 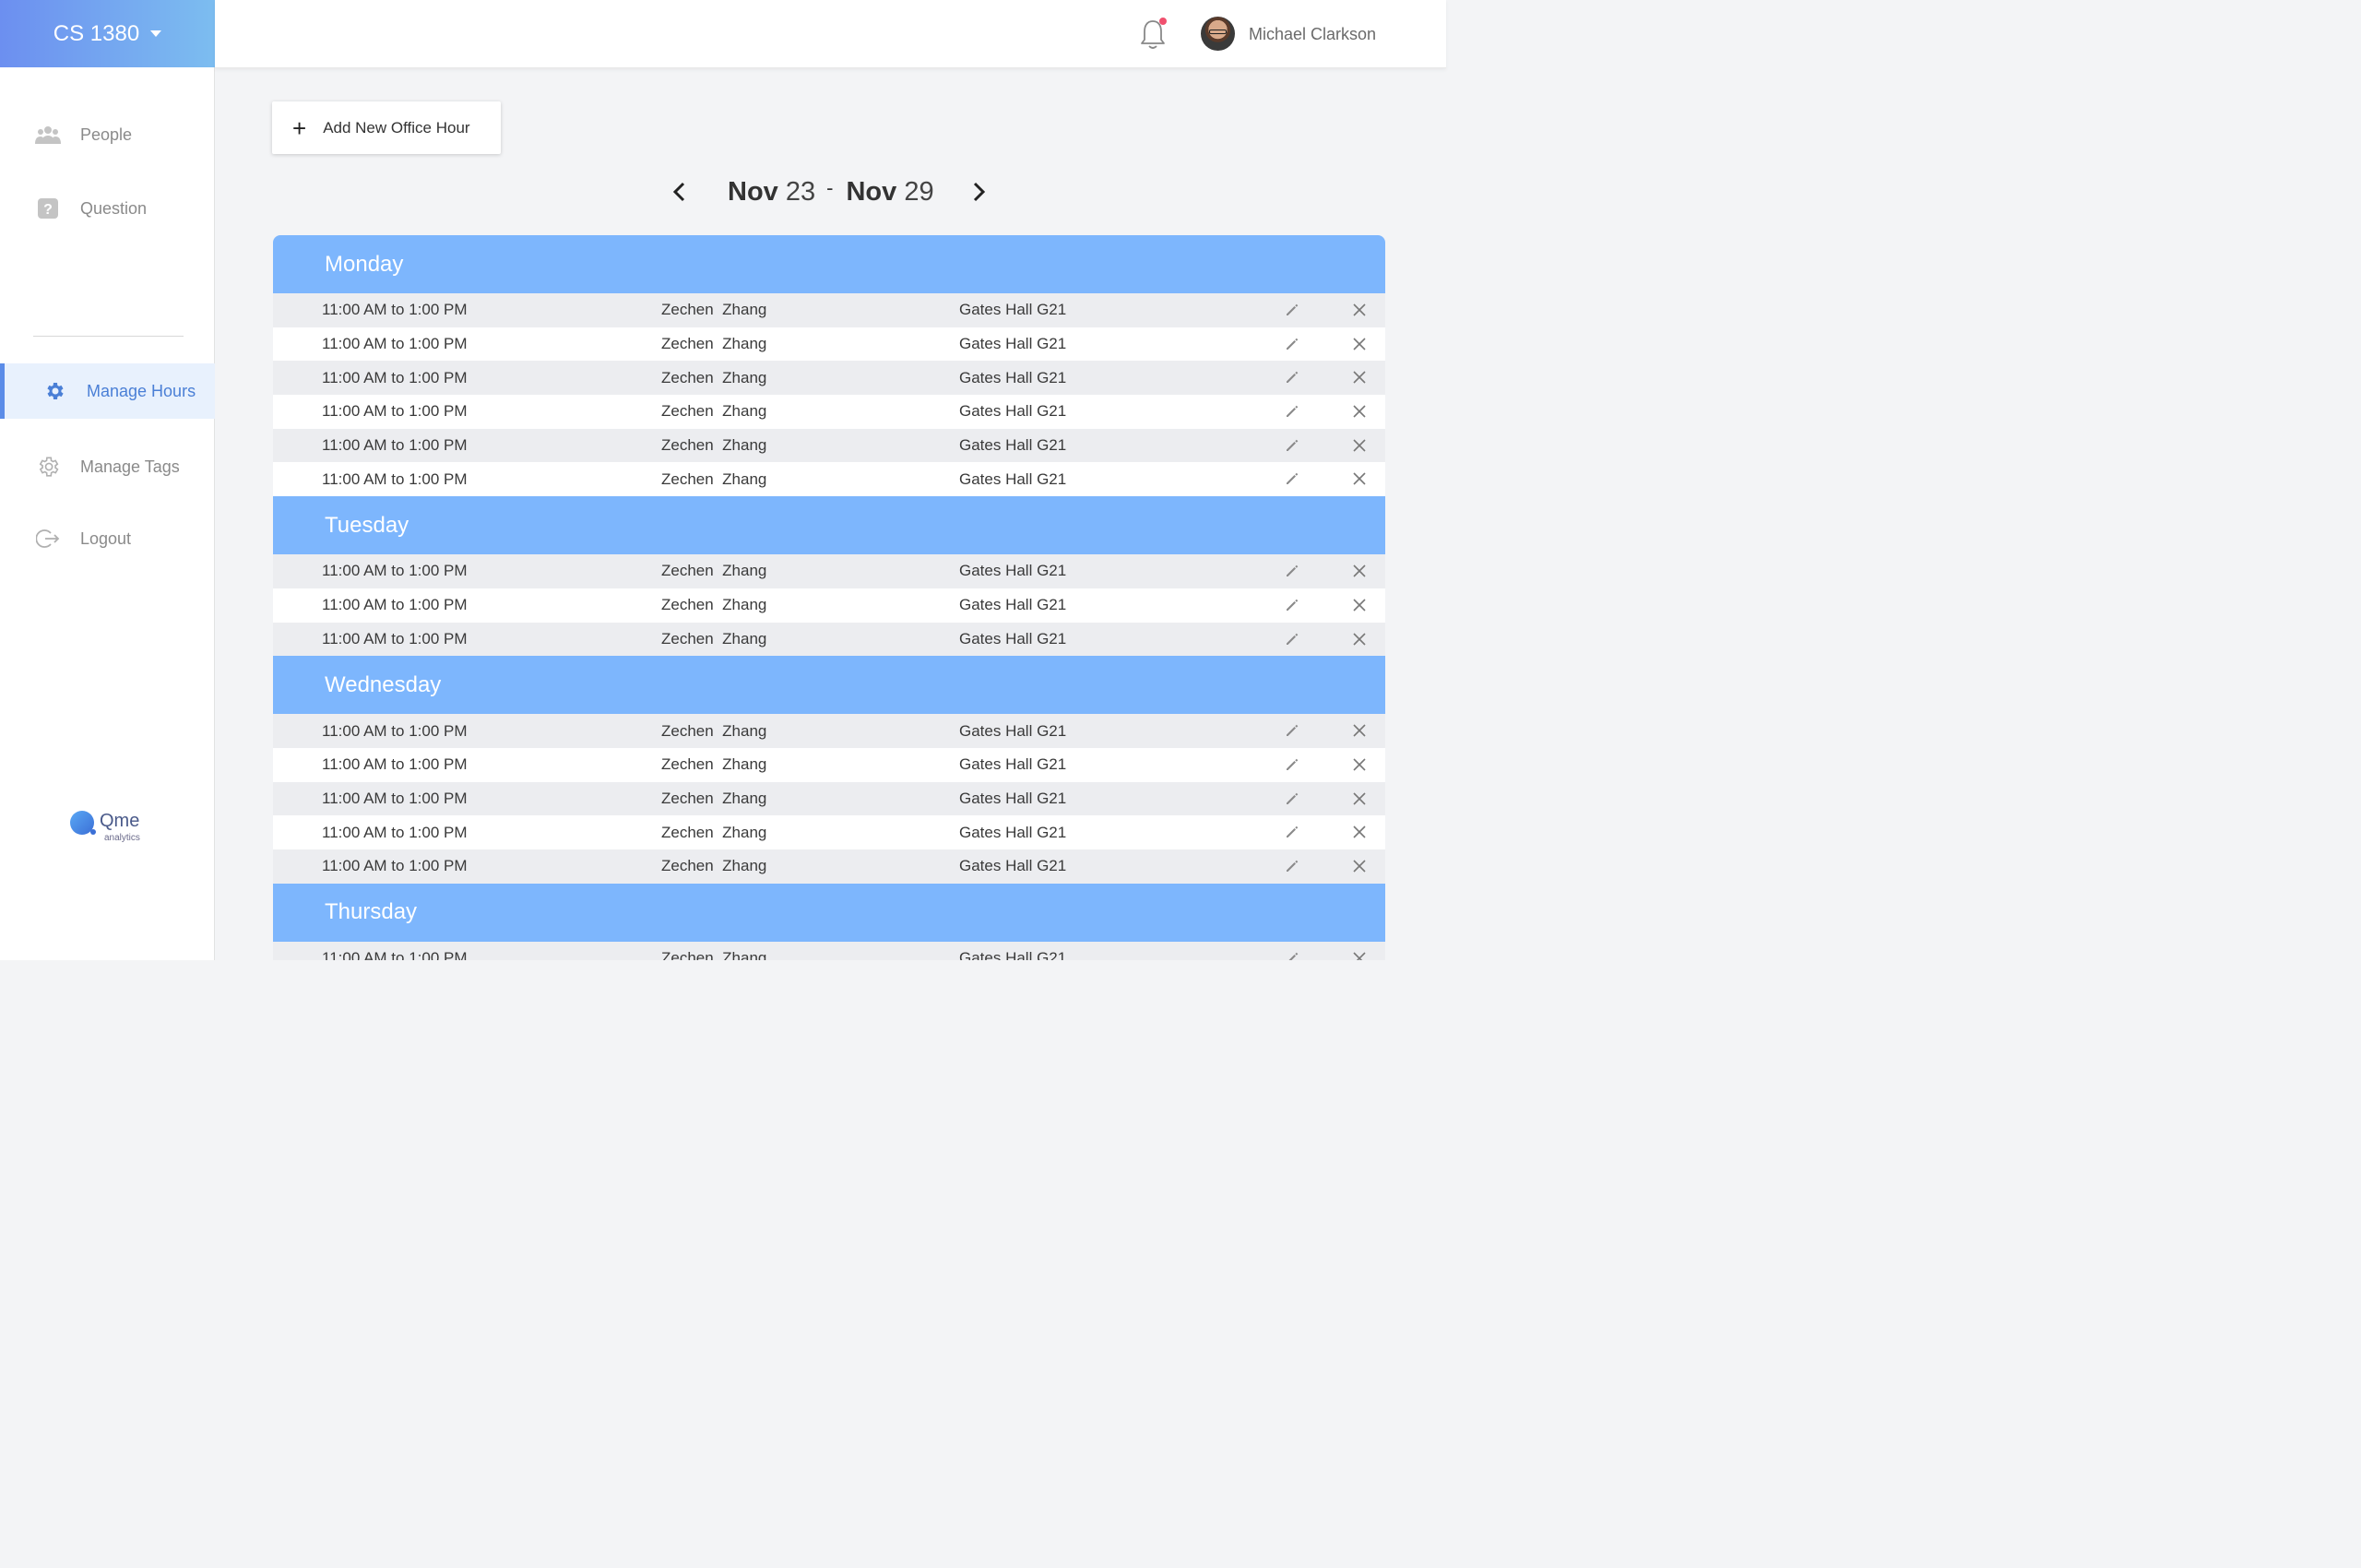 I want to click on week-range: Nov 23- Nov 29, so click(x=831, y=192).